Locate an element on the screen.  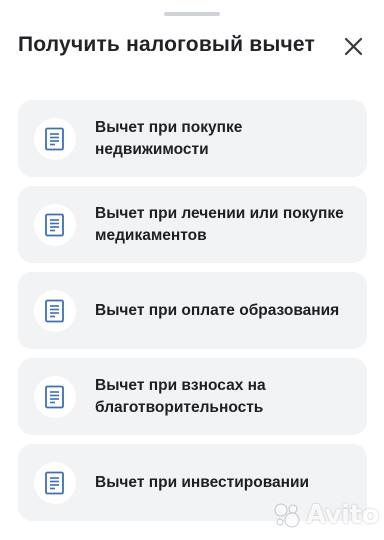
sheet-drag-handle is located at coordinates (192, 14).